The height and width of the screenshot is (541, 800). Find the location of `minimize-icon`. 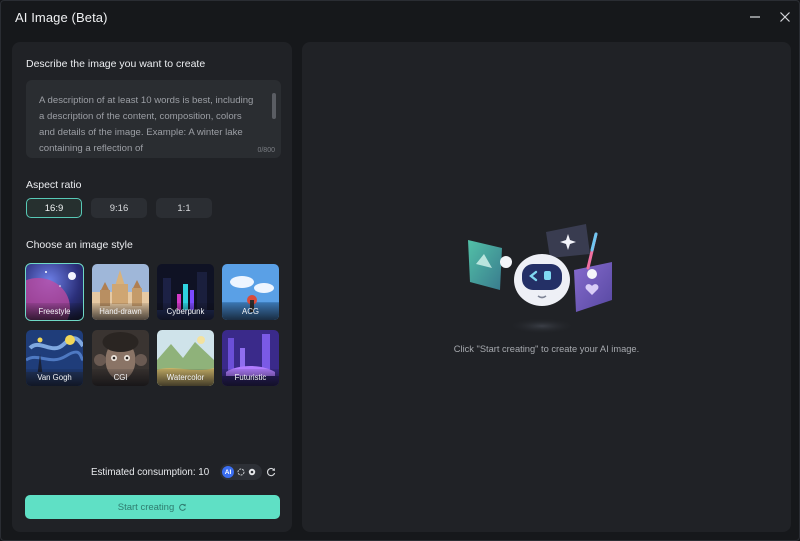

minimize-icon is located at coordinates (755, 17).